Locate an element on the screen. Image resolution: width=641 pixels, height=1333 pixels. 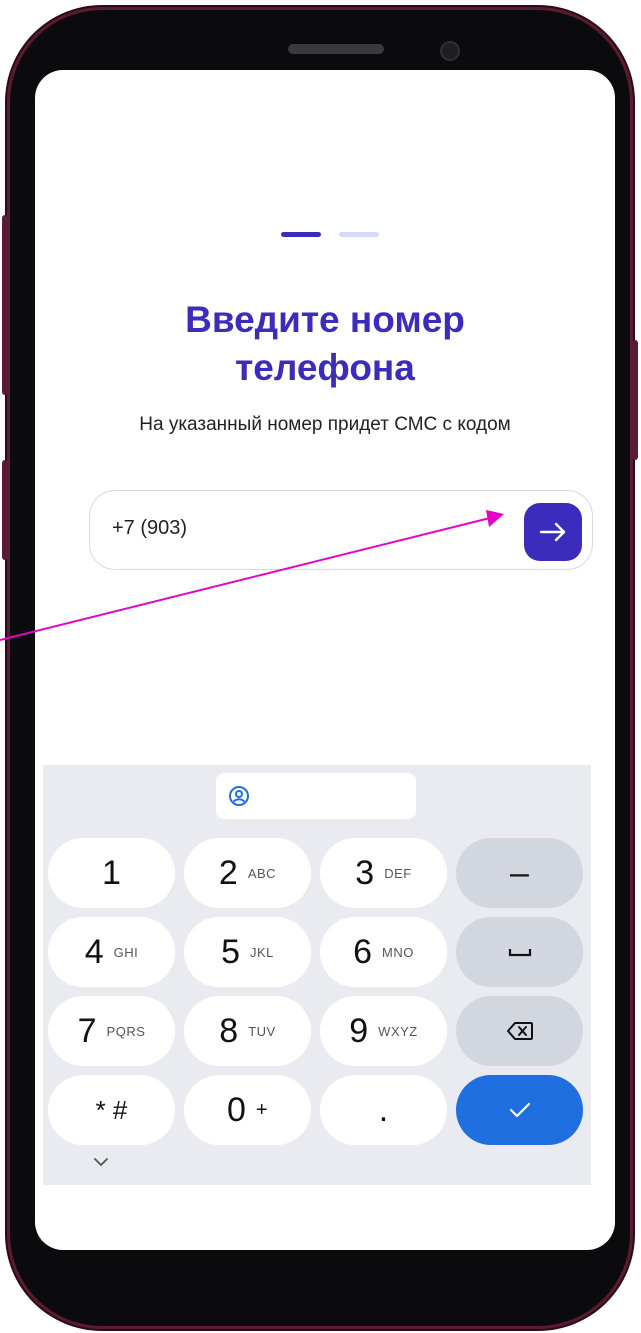
key-6: 6 MNO is located at coordinates (383, 952).